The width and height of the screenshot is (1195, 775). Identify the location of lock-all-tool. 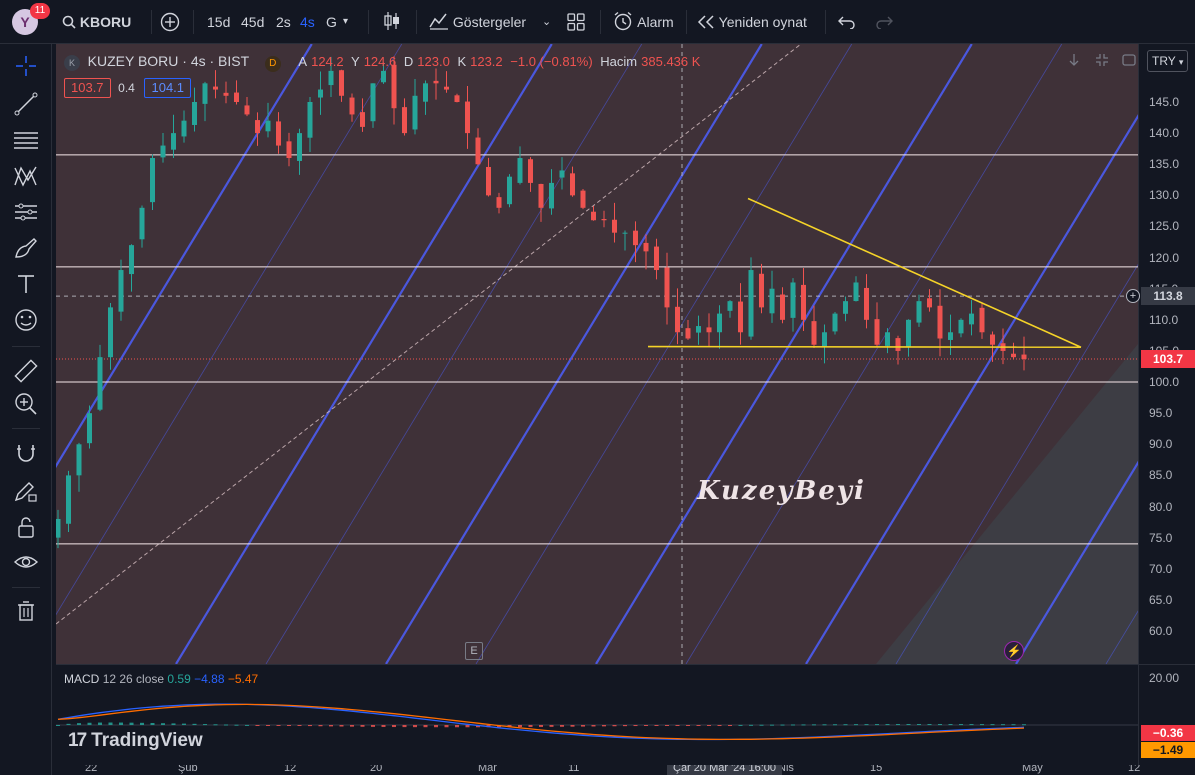
(26, 527).